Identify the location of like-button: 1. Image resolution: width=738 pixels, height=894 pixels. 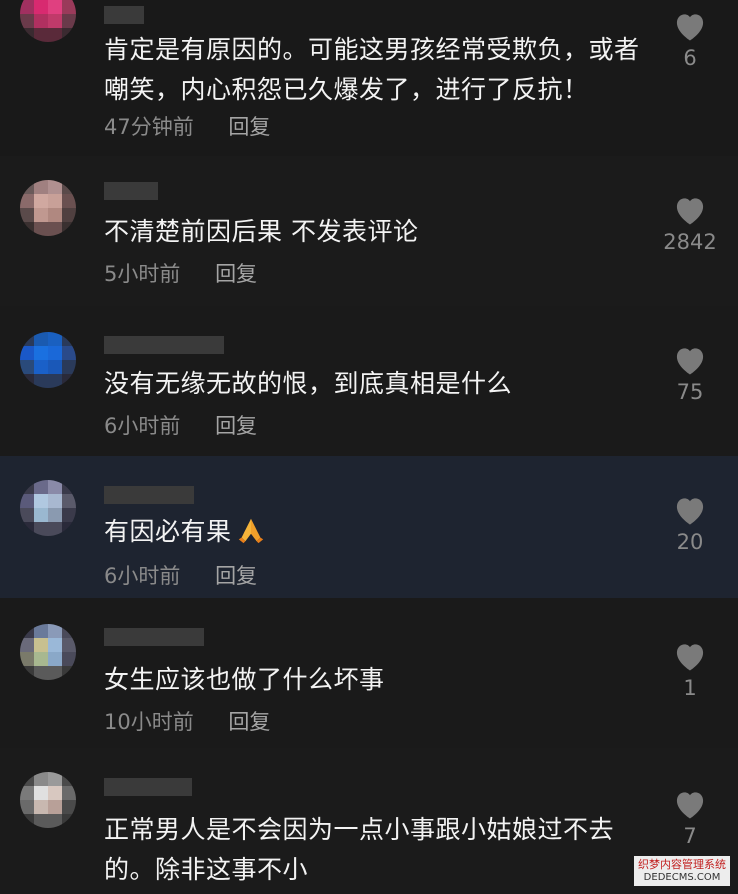
(690, 670).